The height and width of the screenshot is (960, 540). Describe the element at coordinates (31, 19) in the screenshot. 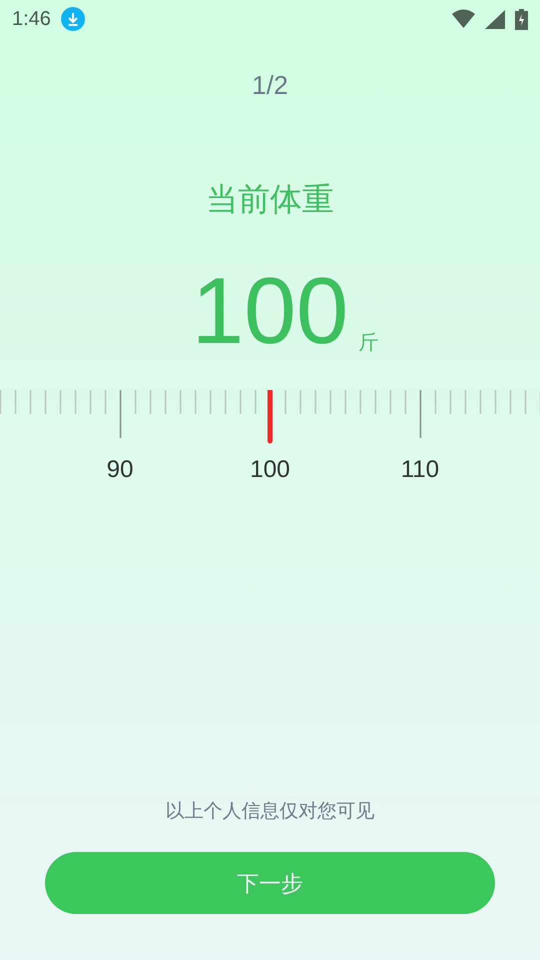

I see `status-time: 1:46` at that location.